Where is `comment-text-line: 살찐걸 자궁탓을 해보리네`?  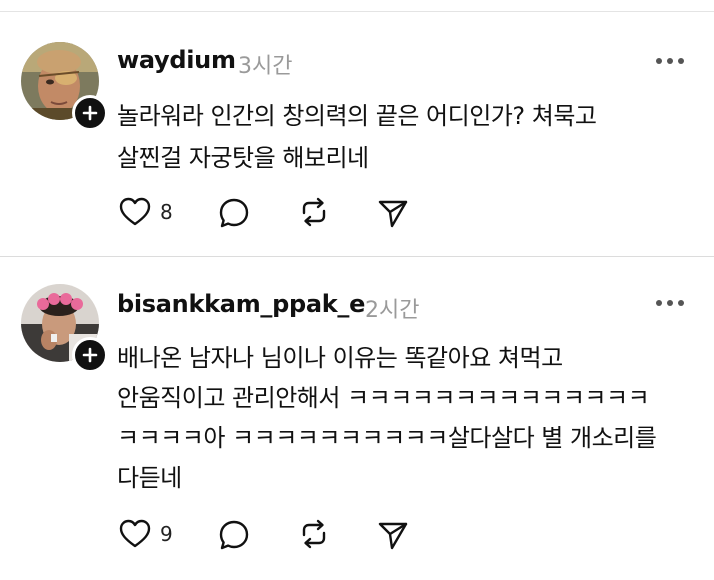 comment-text-line: 살찐걸 자궁탓을 해보리네 is located at coordinates (243, 158).